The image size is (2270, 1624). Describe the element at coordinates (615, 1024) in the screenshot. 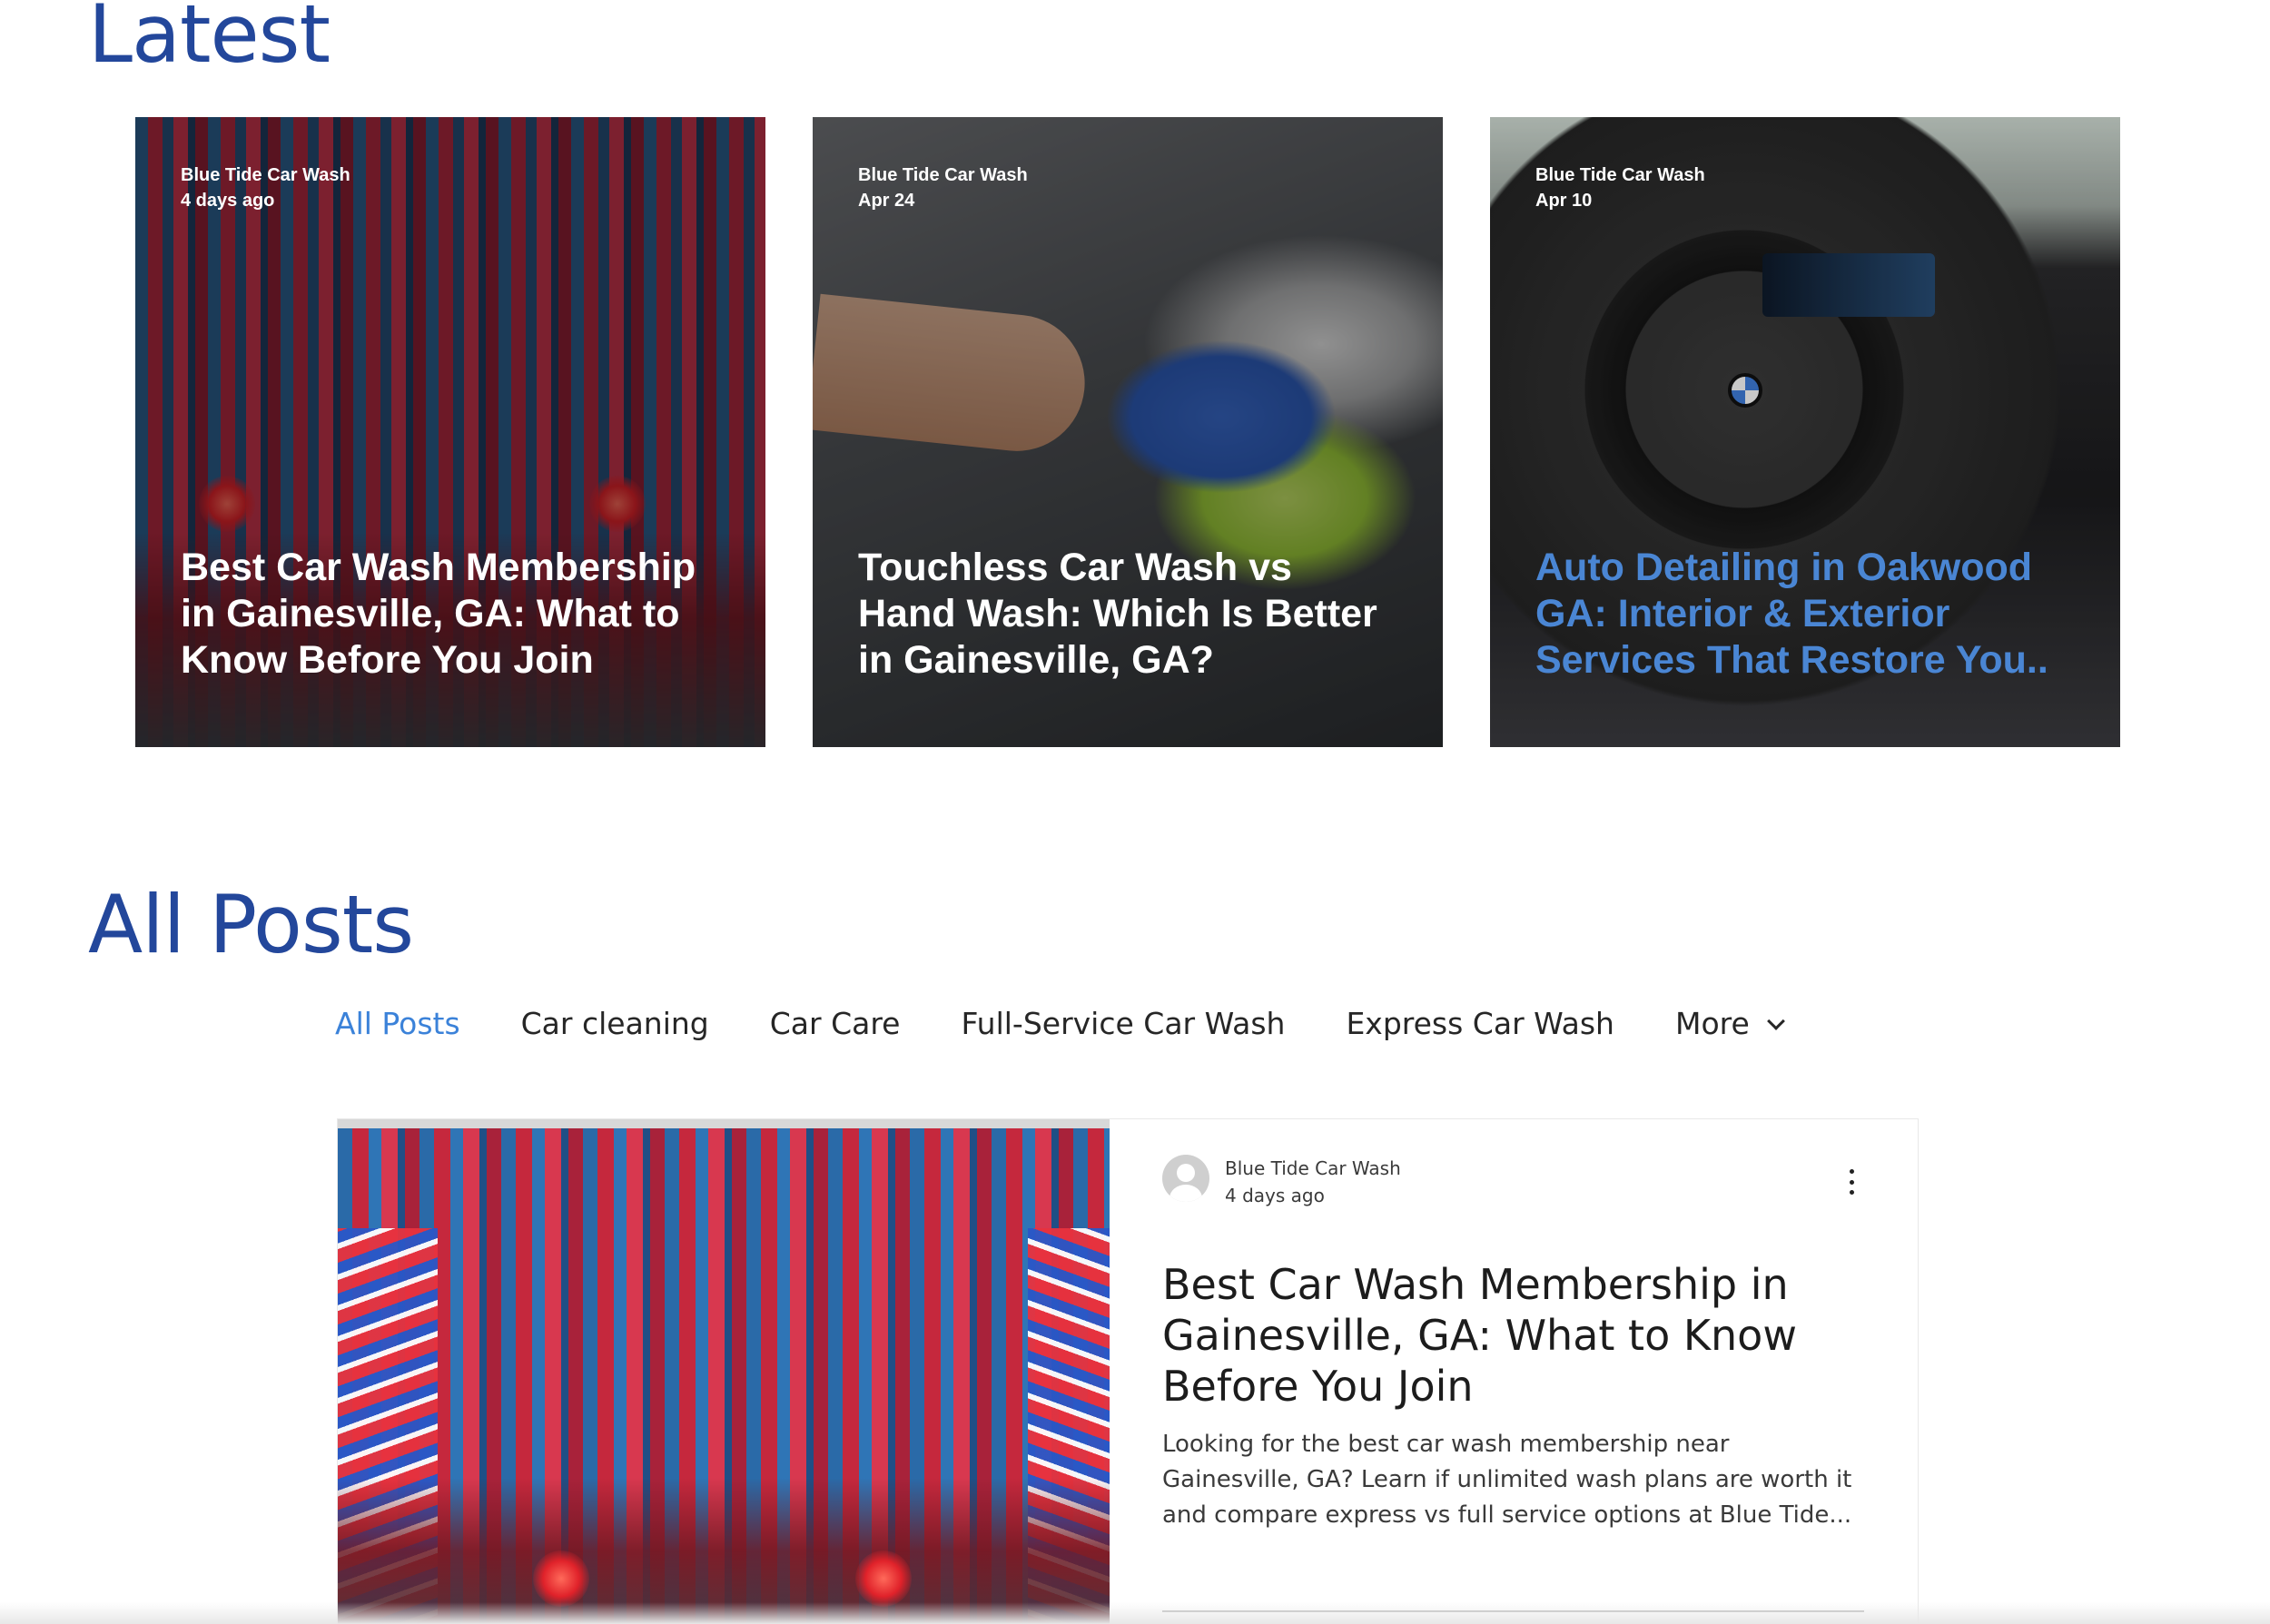

I see `tab-car-cleaning: Car cleaning` at that location.